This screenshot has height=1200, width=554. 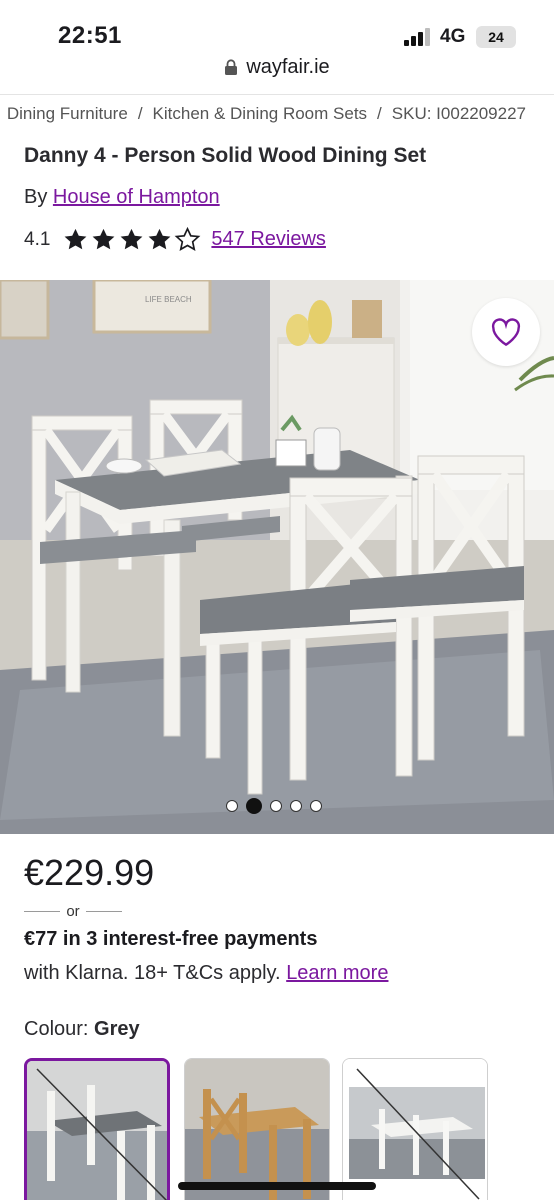 I want to click on swatch-natural-thumbnail, so click(x=257, y=1129).